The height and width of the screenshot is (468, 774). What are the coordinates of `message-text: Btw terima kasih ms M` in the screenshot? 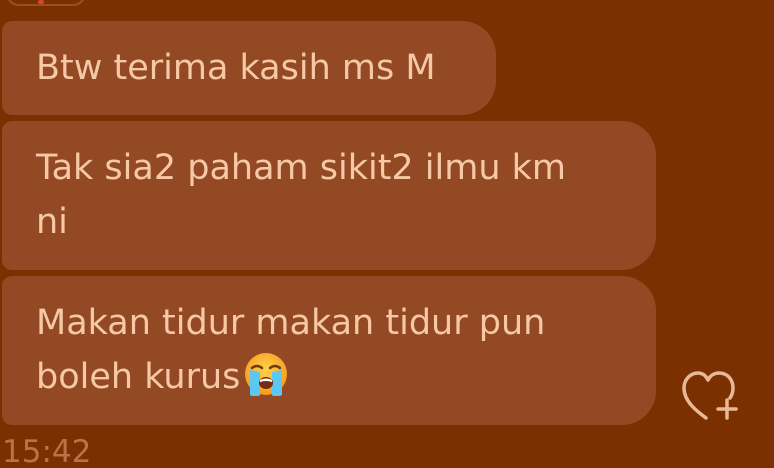 It's located at (236, 68).